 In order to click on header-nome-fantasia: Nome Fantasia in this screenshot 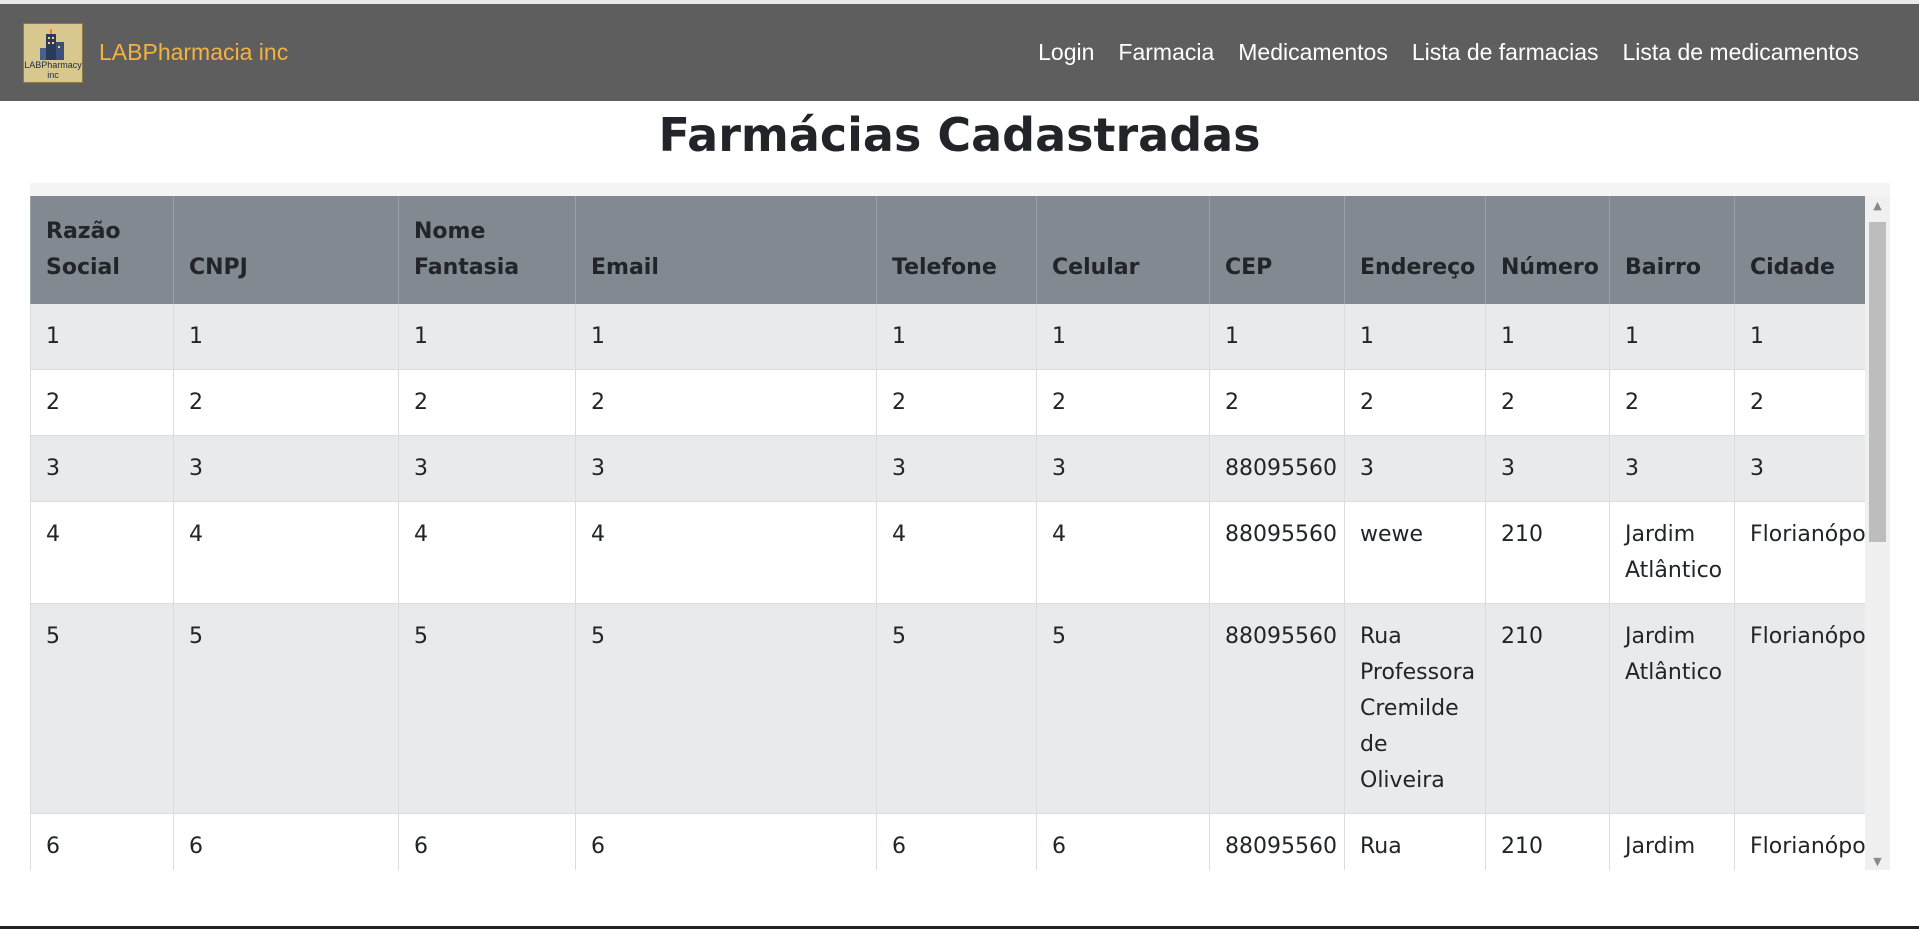, I will do `click(487, 250)`.